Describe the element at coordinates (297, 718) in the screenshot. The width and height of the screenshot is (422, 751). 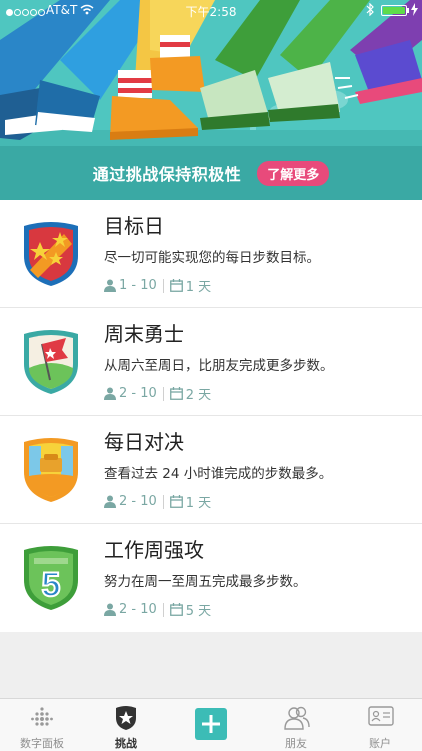
I see `friends-icon` at that location.